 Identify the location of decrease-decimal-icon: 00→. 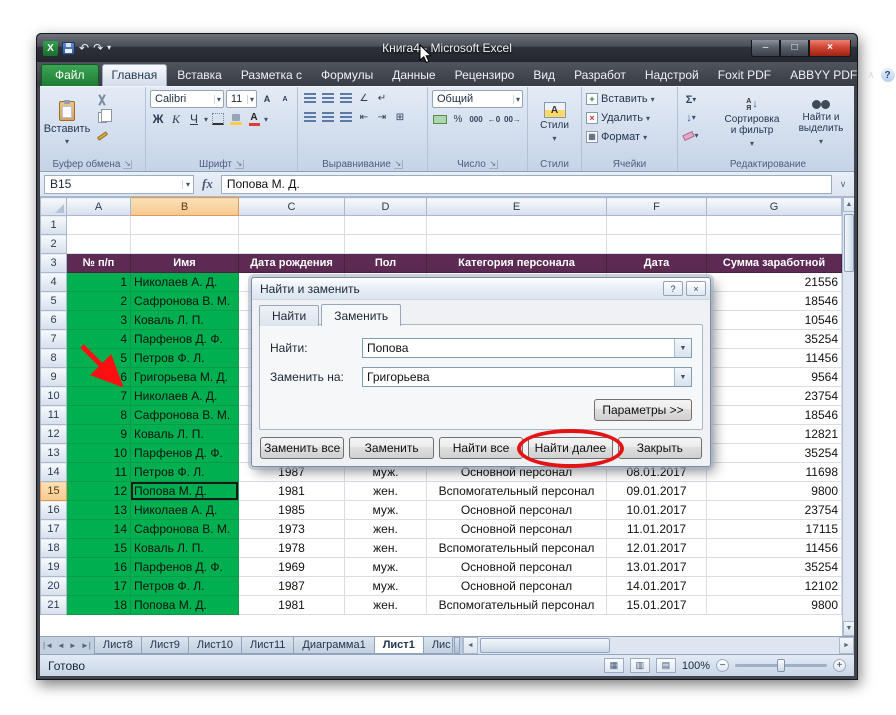
(512, 119).